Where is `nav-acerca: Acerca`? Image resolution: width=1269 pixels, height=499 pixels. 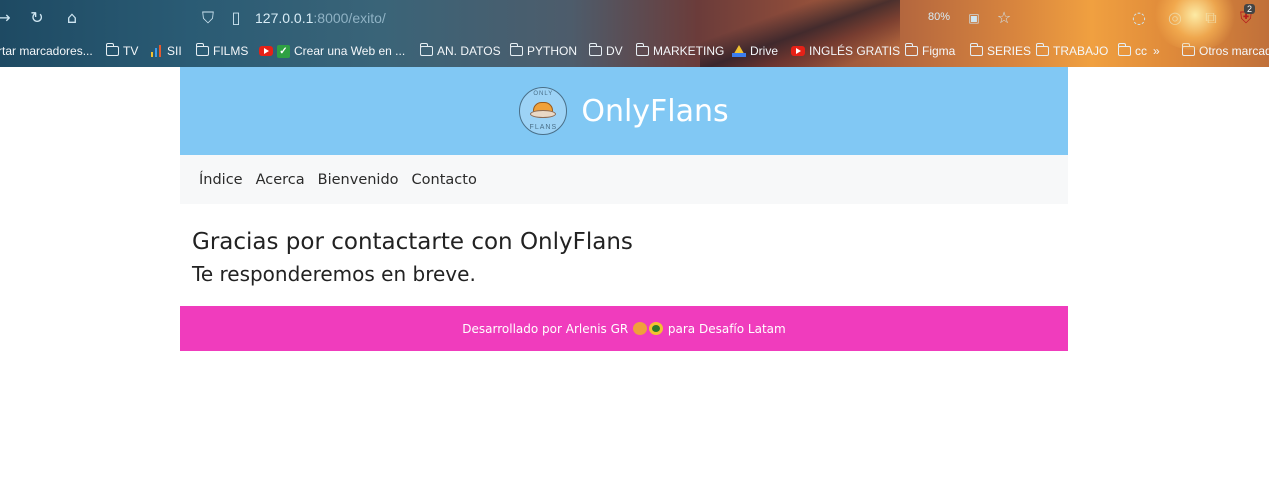
nav-acerca: Acerca is located at coordinates (280, 180).